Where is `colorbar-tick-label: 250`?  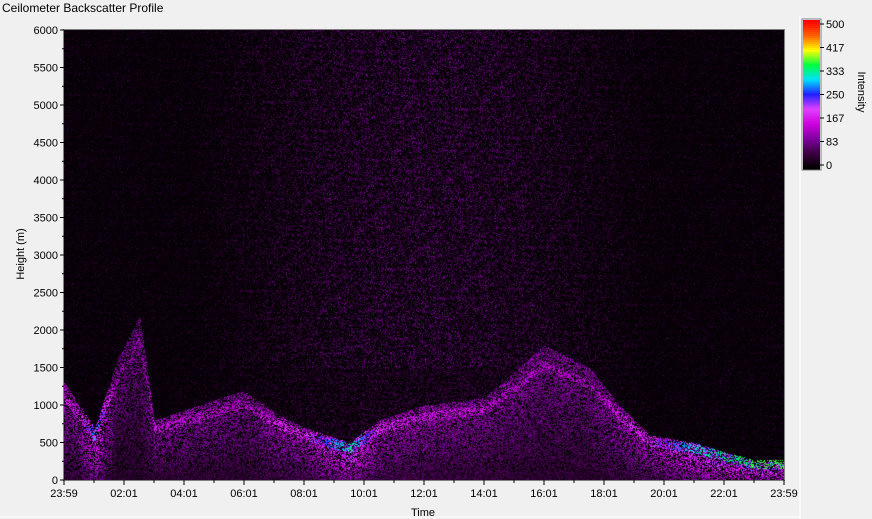 colorbar-tick-label: 250 is located at coordinates (835, 96).